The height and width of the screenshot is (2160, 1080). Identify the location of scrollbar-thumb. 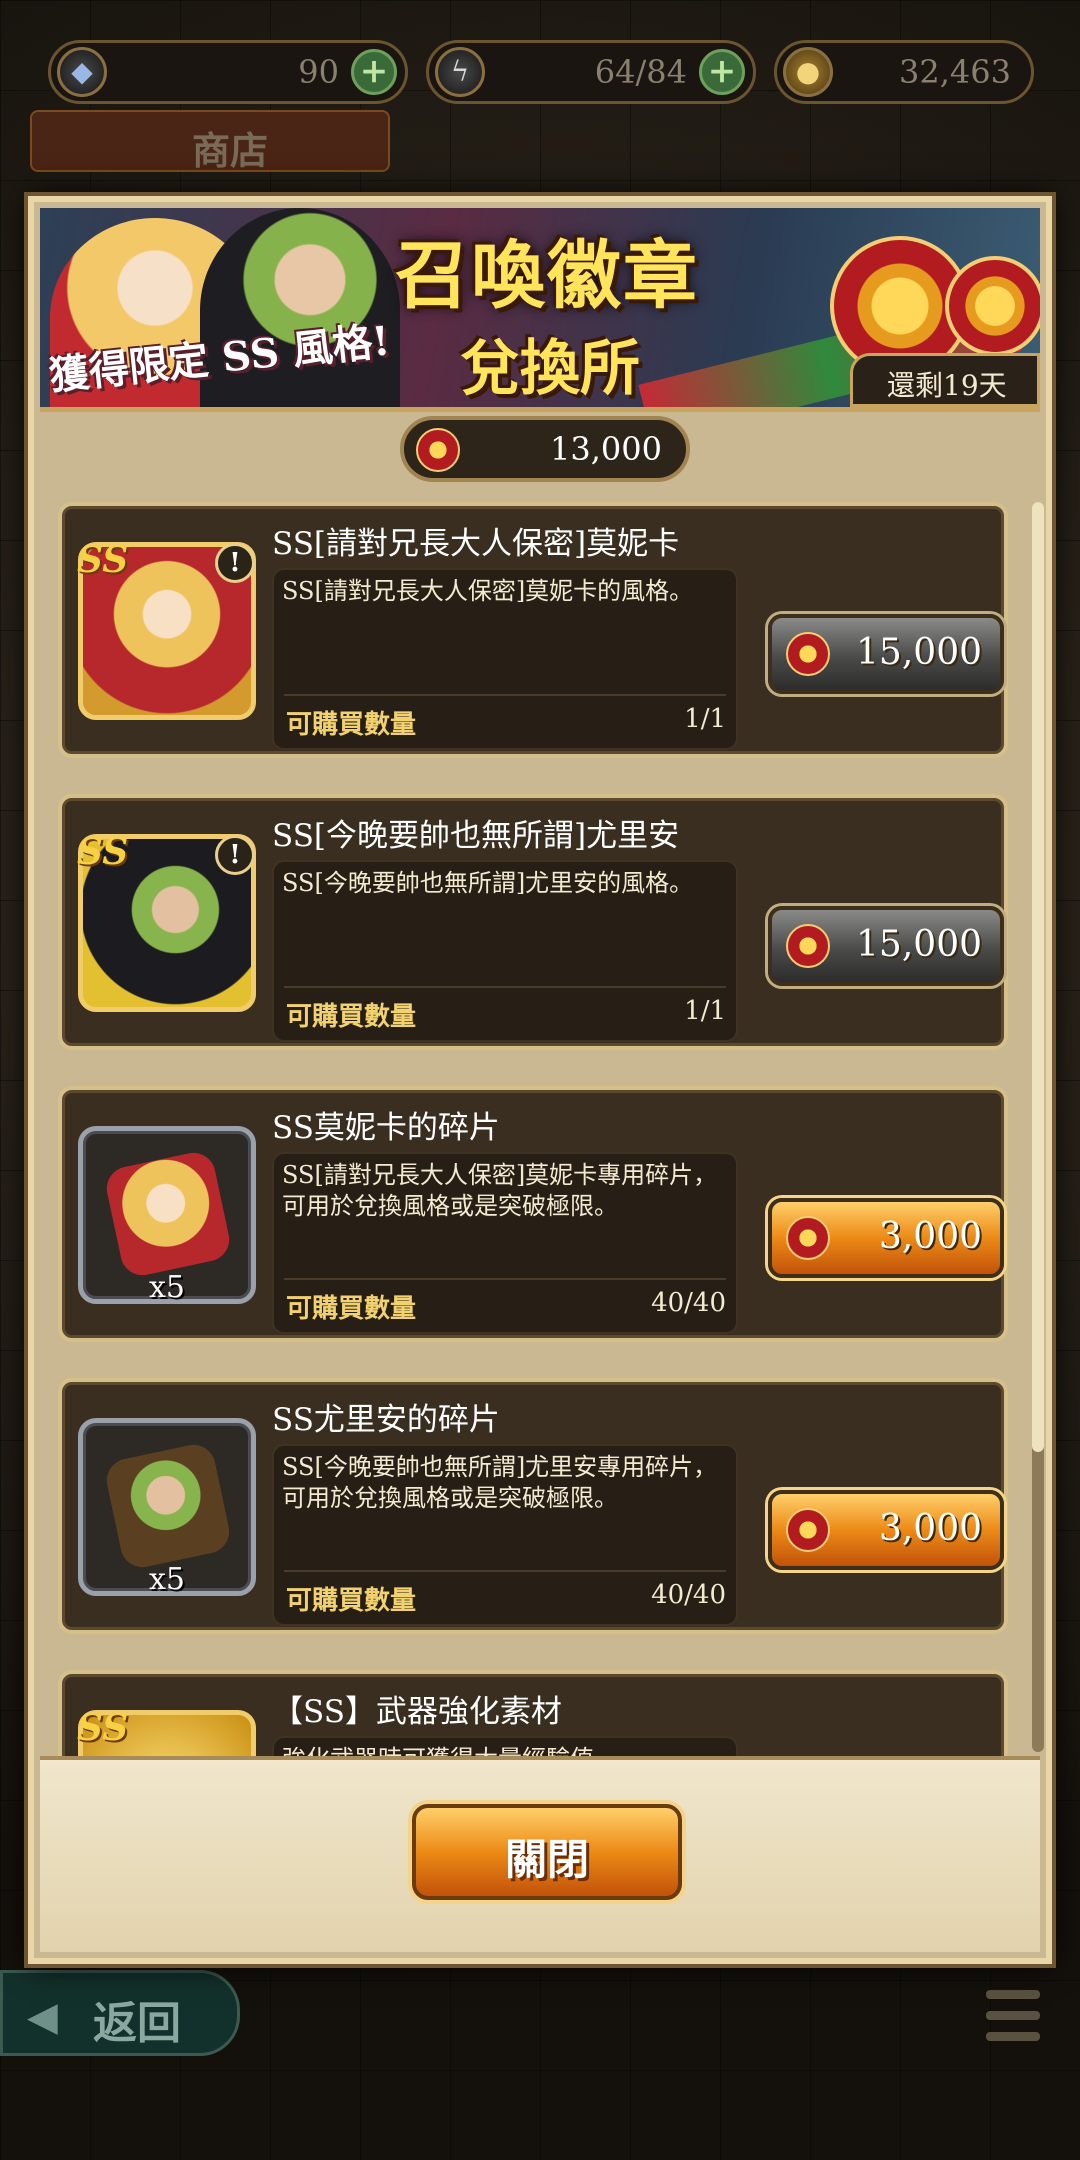
(1038, 977).